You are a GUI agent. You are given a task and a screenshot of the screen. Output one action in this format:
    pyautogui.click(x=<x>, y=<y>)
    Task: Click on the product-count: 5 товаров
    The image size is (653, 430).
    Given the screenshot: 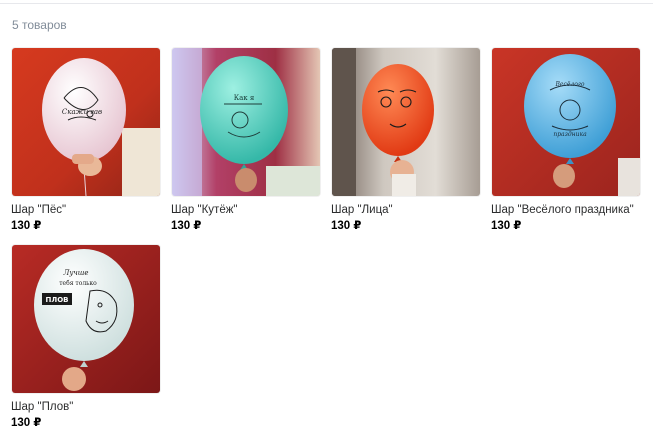 What is the action you would take?
    pyautogui.click(x=39, y=25)
    